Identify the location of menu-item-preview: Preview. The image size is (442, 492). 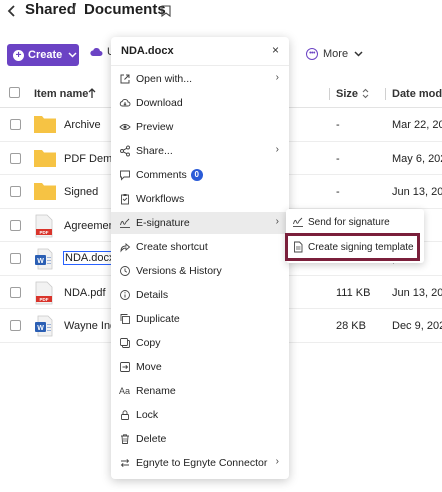
(200, 127).